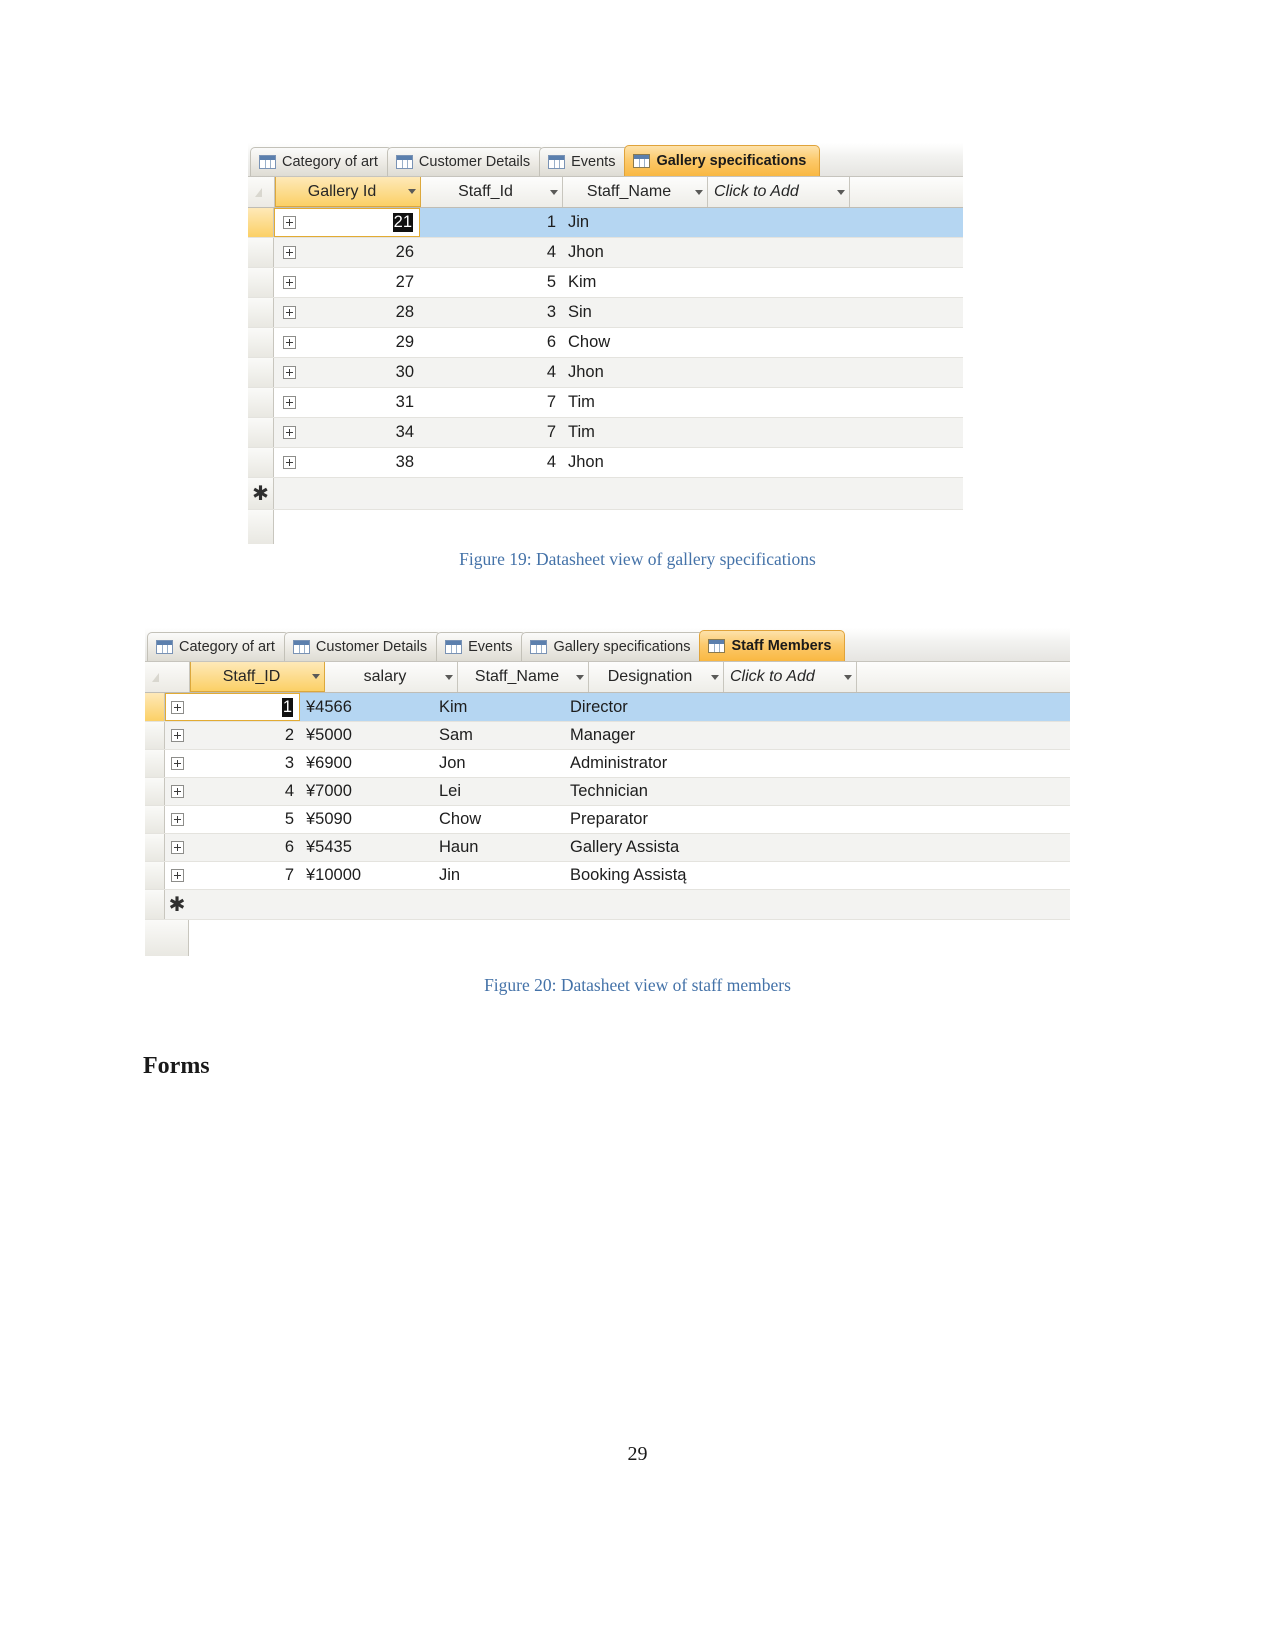 This screenshot has width=1275, height=1651. Describe the element at coordinates (362, 432) in the screenshot. I see `cell-gallery-id: 34` at that location.